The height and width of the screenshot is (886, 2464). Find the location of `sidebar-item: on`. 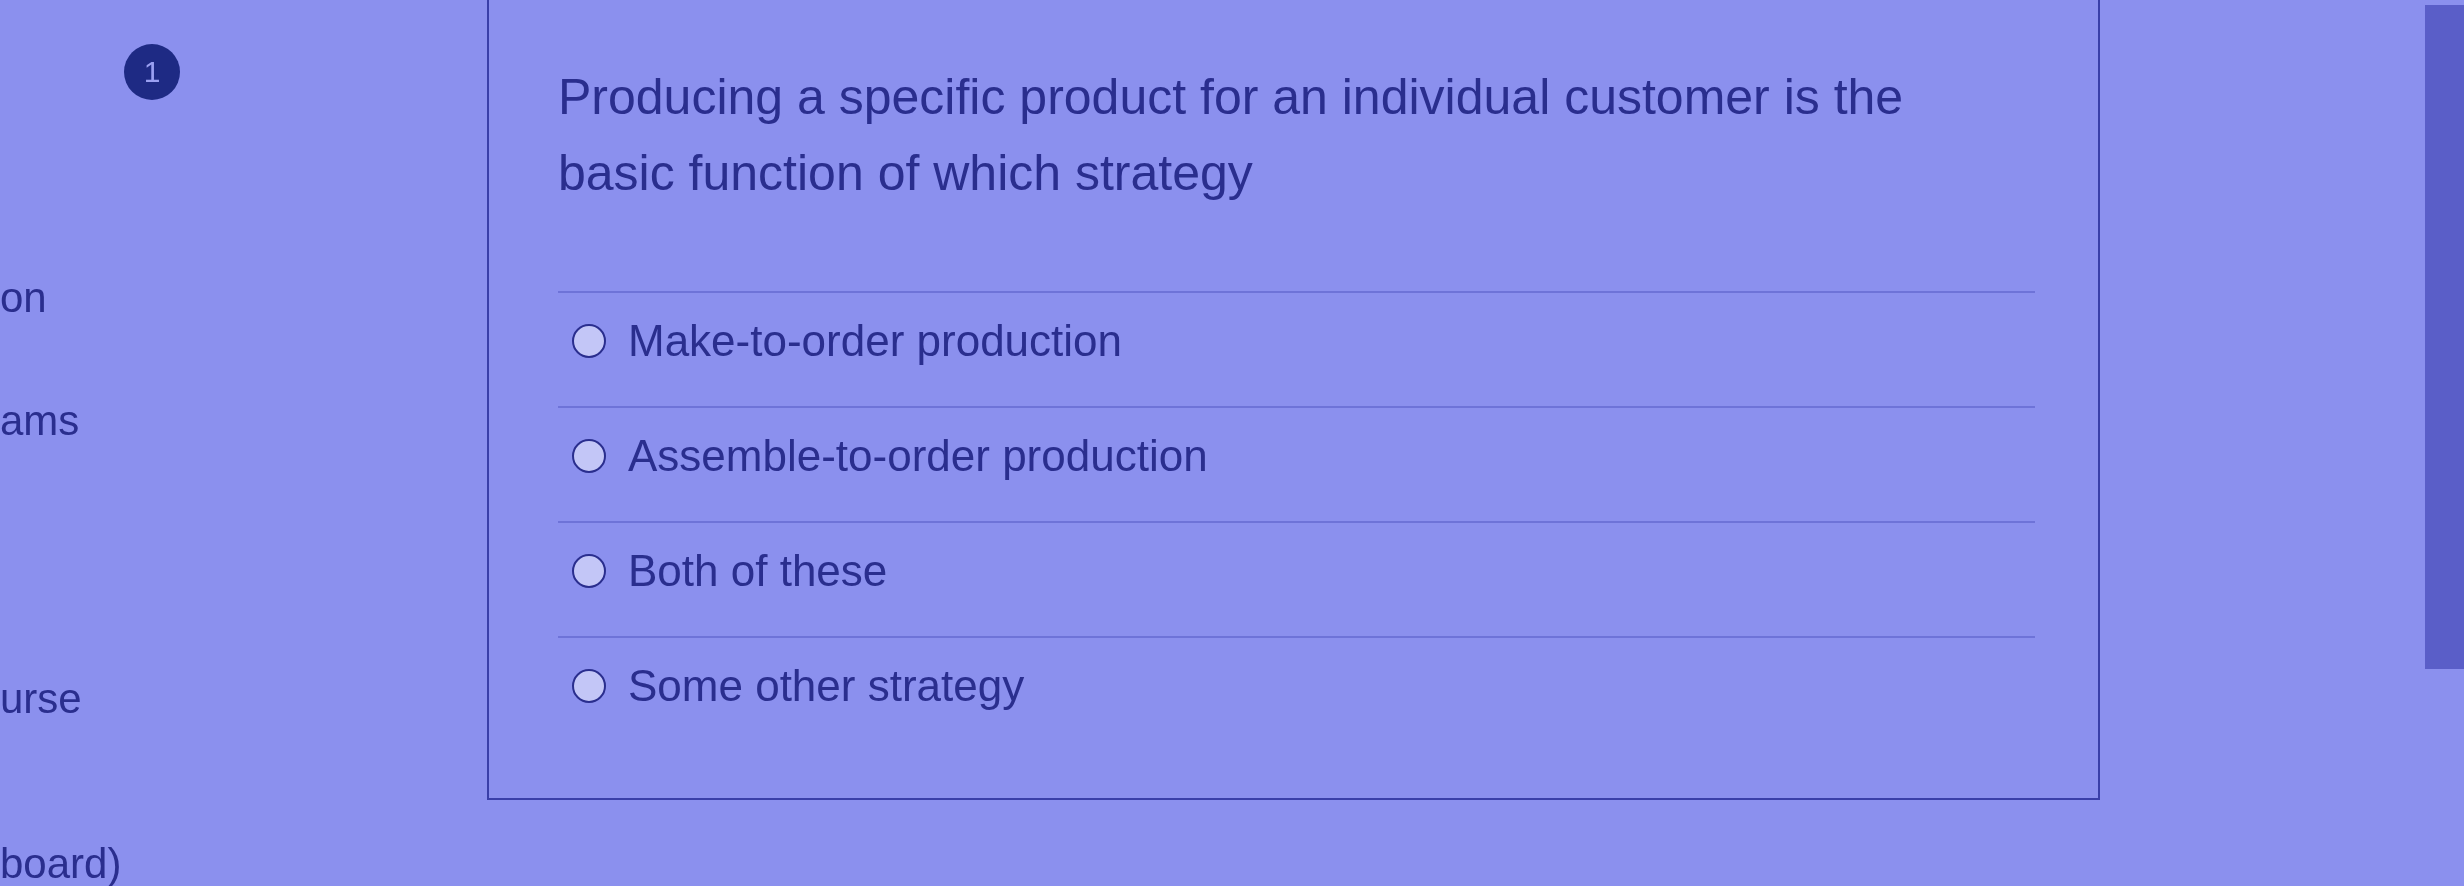

sidebar-item: on is located at coordinates (23, 298).